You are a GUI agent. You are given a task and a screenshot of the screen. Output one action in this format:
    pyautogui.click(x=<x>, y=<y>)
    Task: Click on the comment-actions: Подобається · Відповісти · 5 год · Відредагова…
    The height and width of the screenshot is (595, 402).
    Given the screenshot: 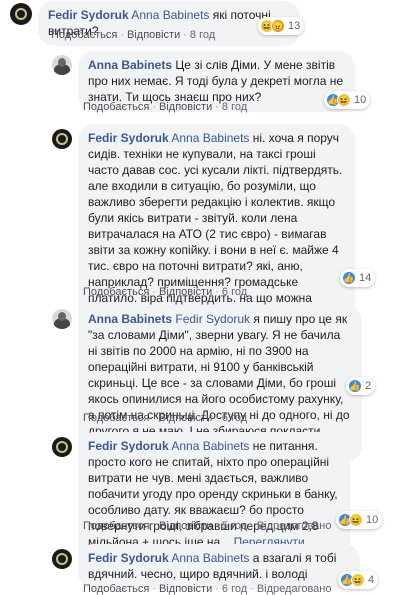 What is the action you would take?
    pyautogui.click(x=207, y=526)
    